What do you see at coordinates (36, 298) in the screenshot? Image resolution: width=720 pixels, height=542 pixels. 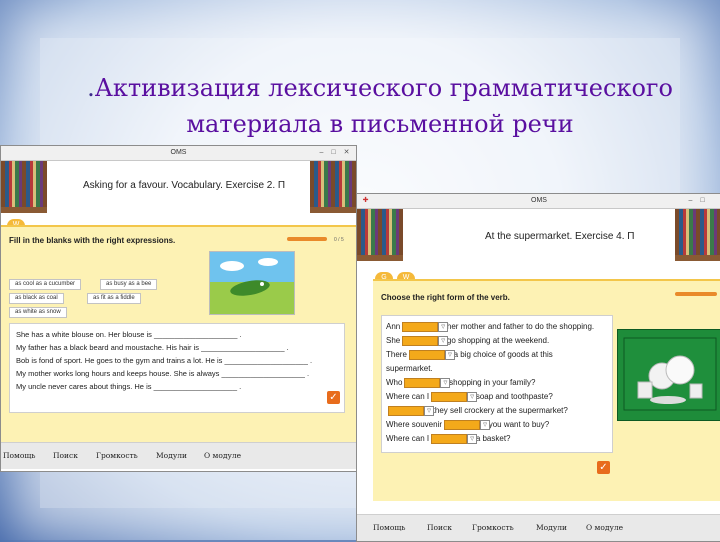 I see `answer-chip: as black as coal` at bounding box center [36, 298].